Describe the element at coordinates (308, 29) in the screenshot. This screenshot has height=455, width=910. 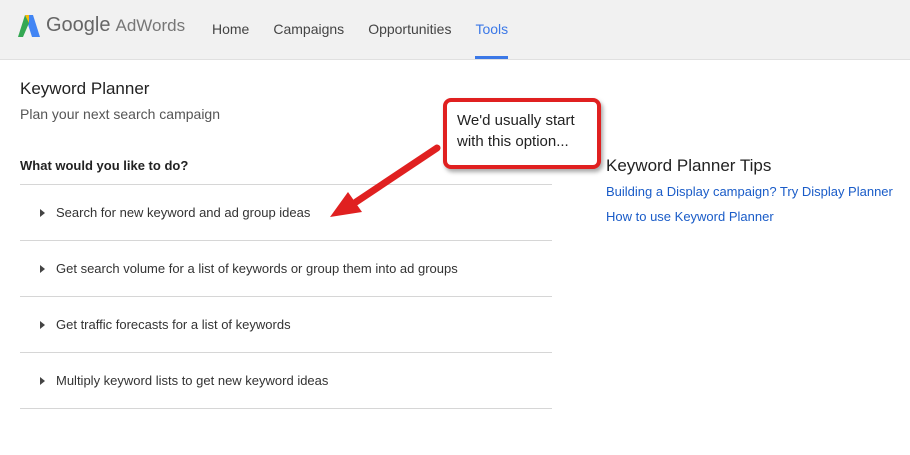
I see `nav-campaigns: Campaigns` at that location.